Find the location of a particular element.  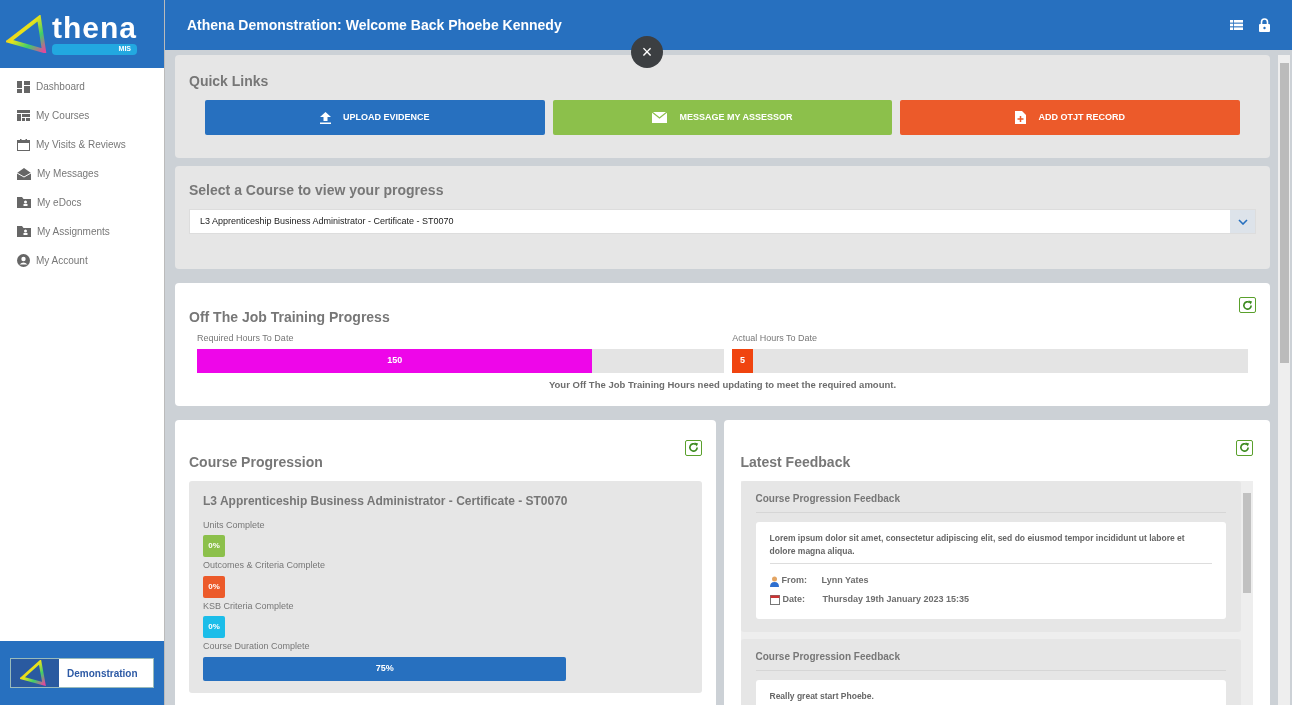

sidebar-item: My Messages is located at coordinates (82, 173).